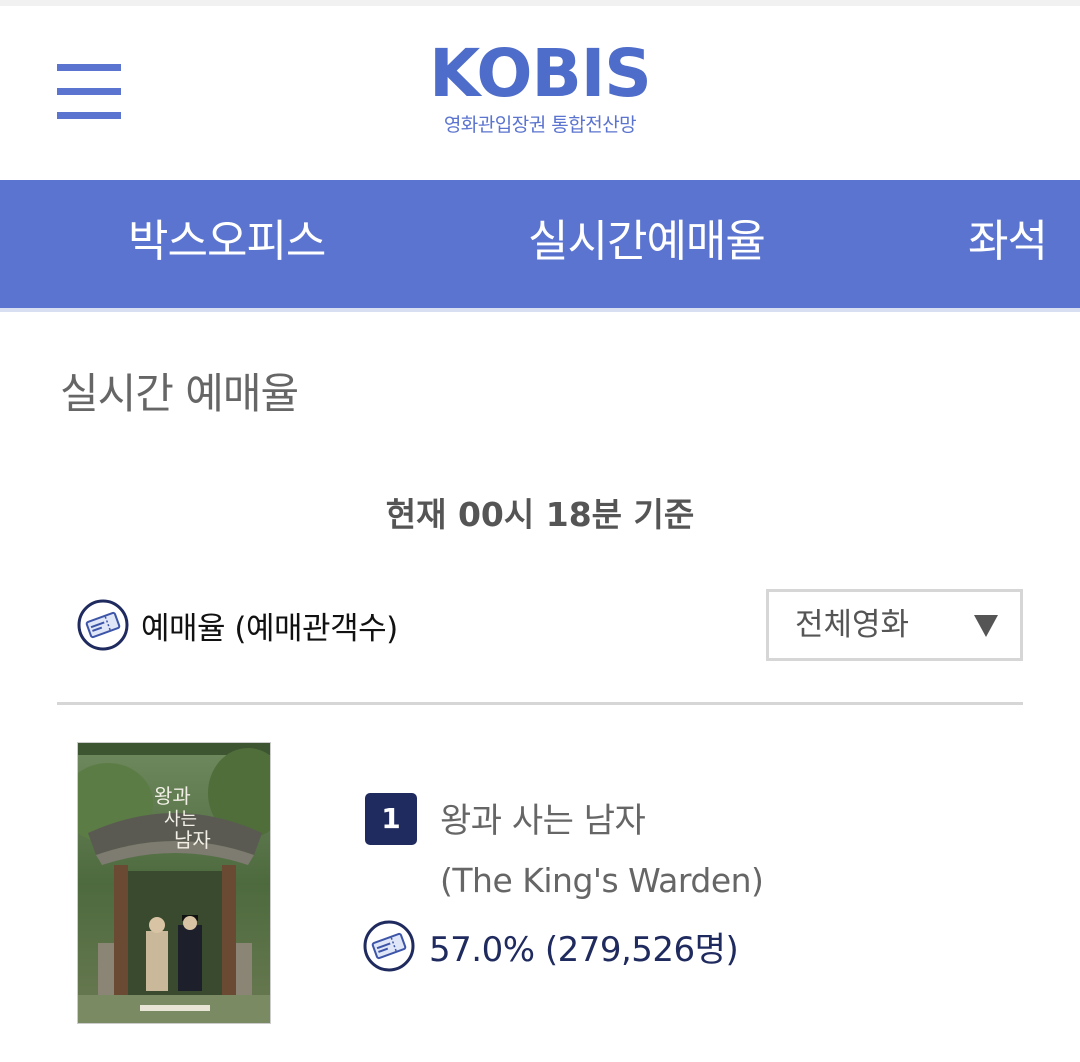 This screenshot has width=1080, height=1062. I want to click on kobis-logo: KOBIS 영화관입장권 통합전산망, so click(540, 87).